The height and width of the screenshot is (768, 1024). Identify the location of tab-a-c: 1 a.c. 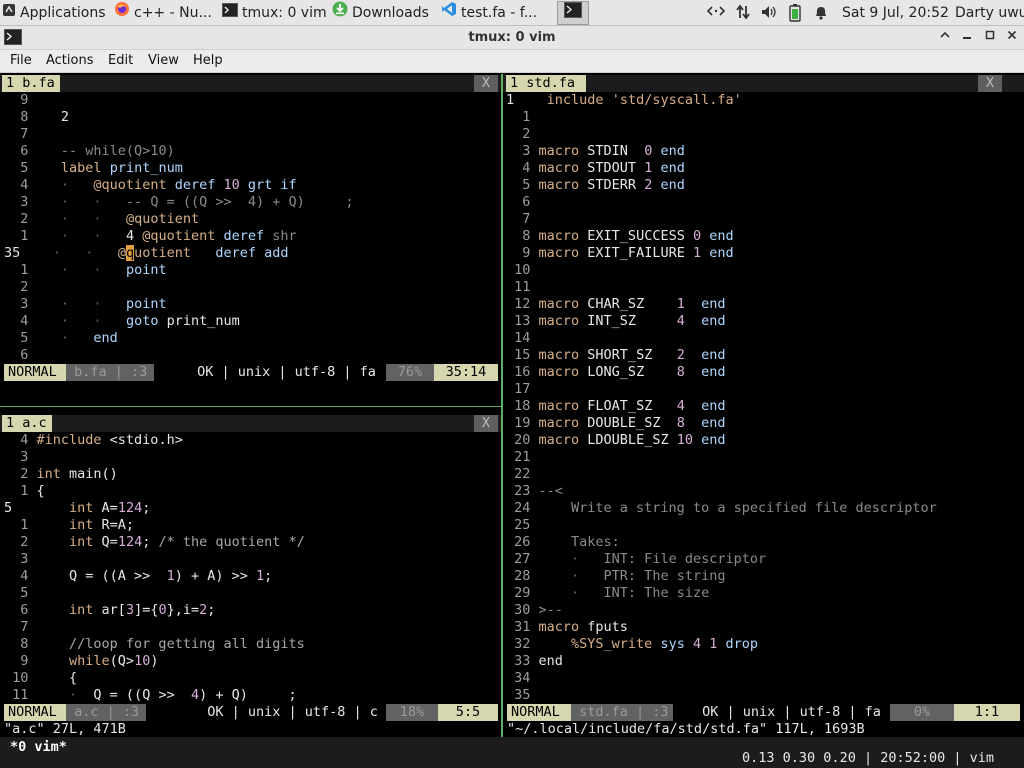
(27, 423).